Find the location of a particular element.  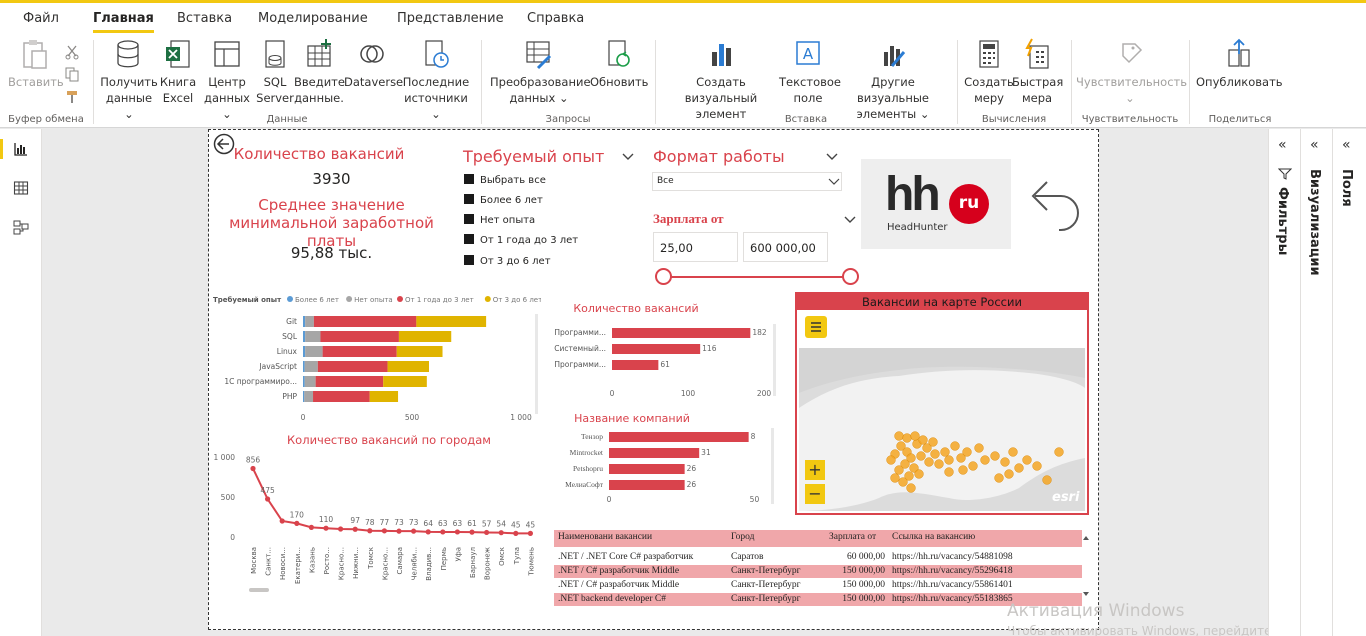

zoom-out-button: − is located at coordinates (815, 494).